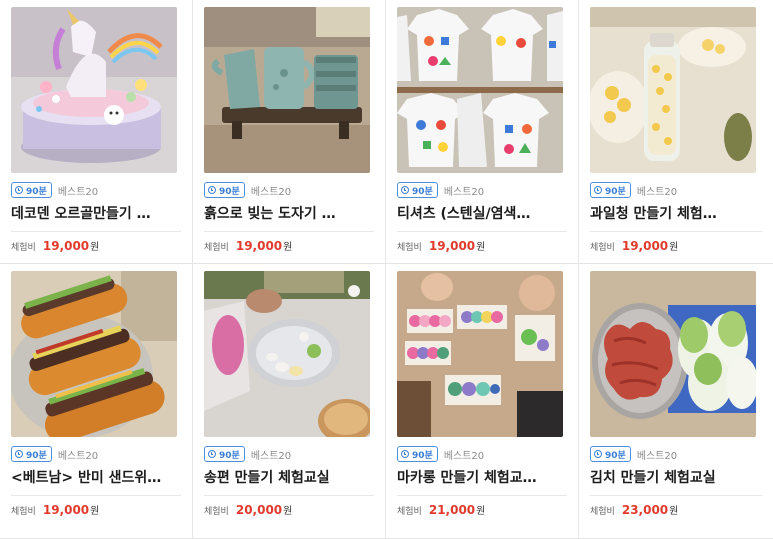 The width and height of the screenshot is (773, 539). Describe the element at coordinates (480, 354) in the screenshot. I see `product-image-macarons` at that location.